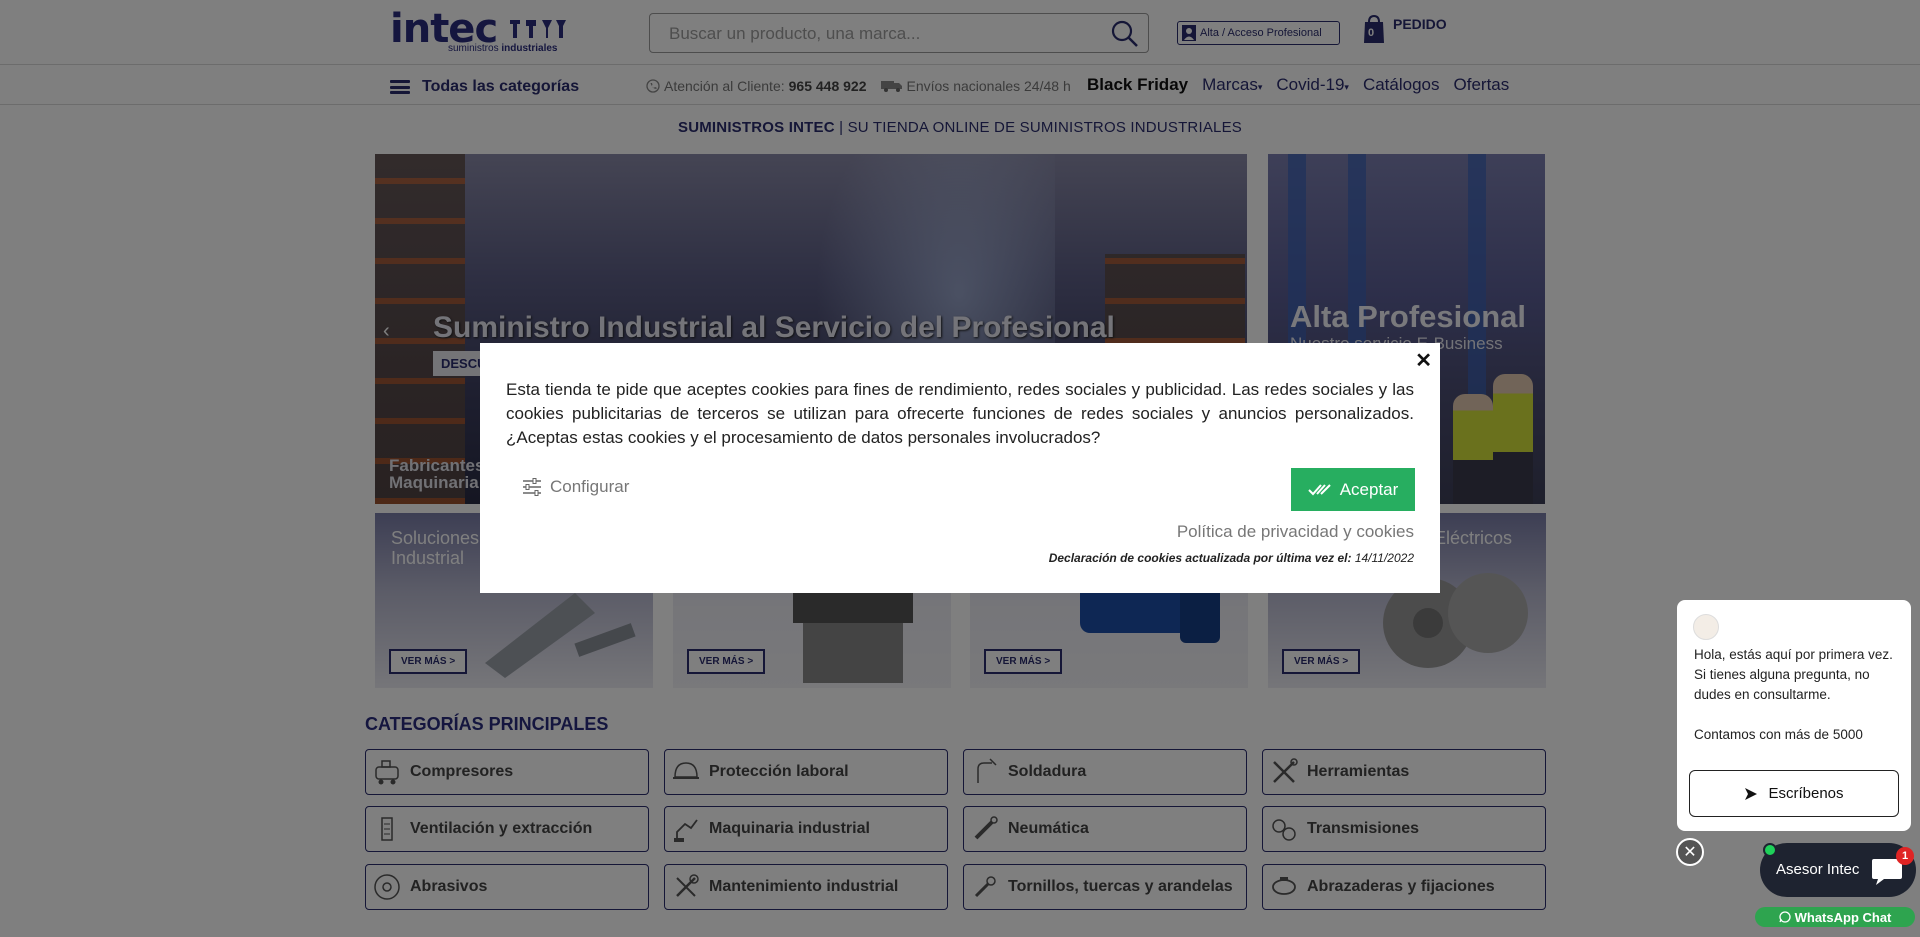 Image resolution: width=1920 pixels, height=937 pixels. I want to click on privacy-policy-link: Política de privacidad y cookies, so click(1295, 532).